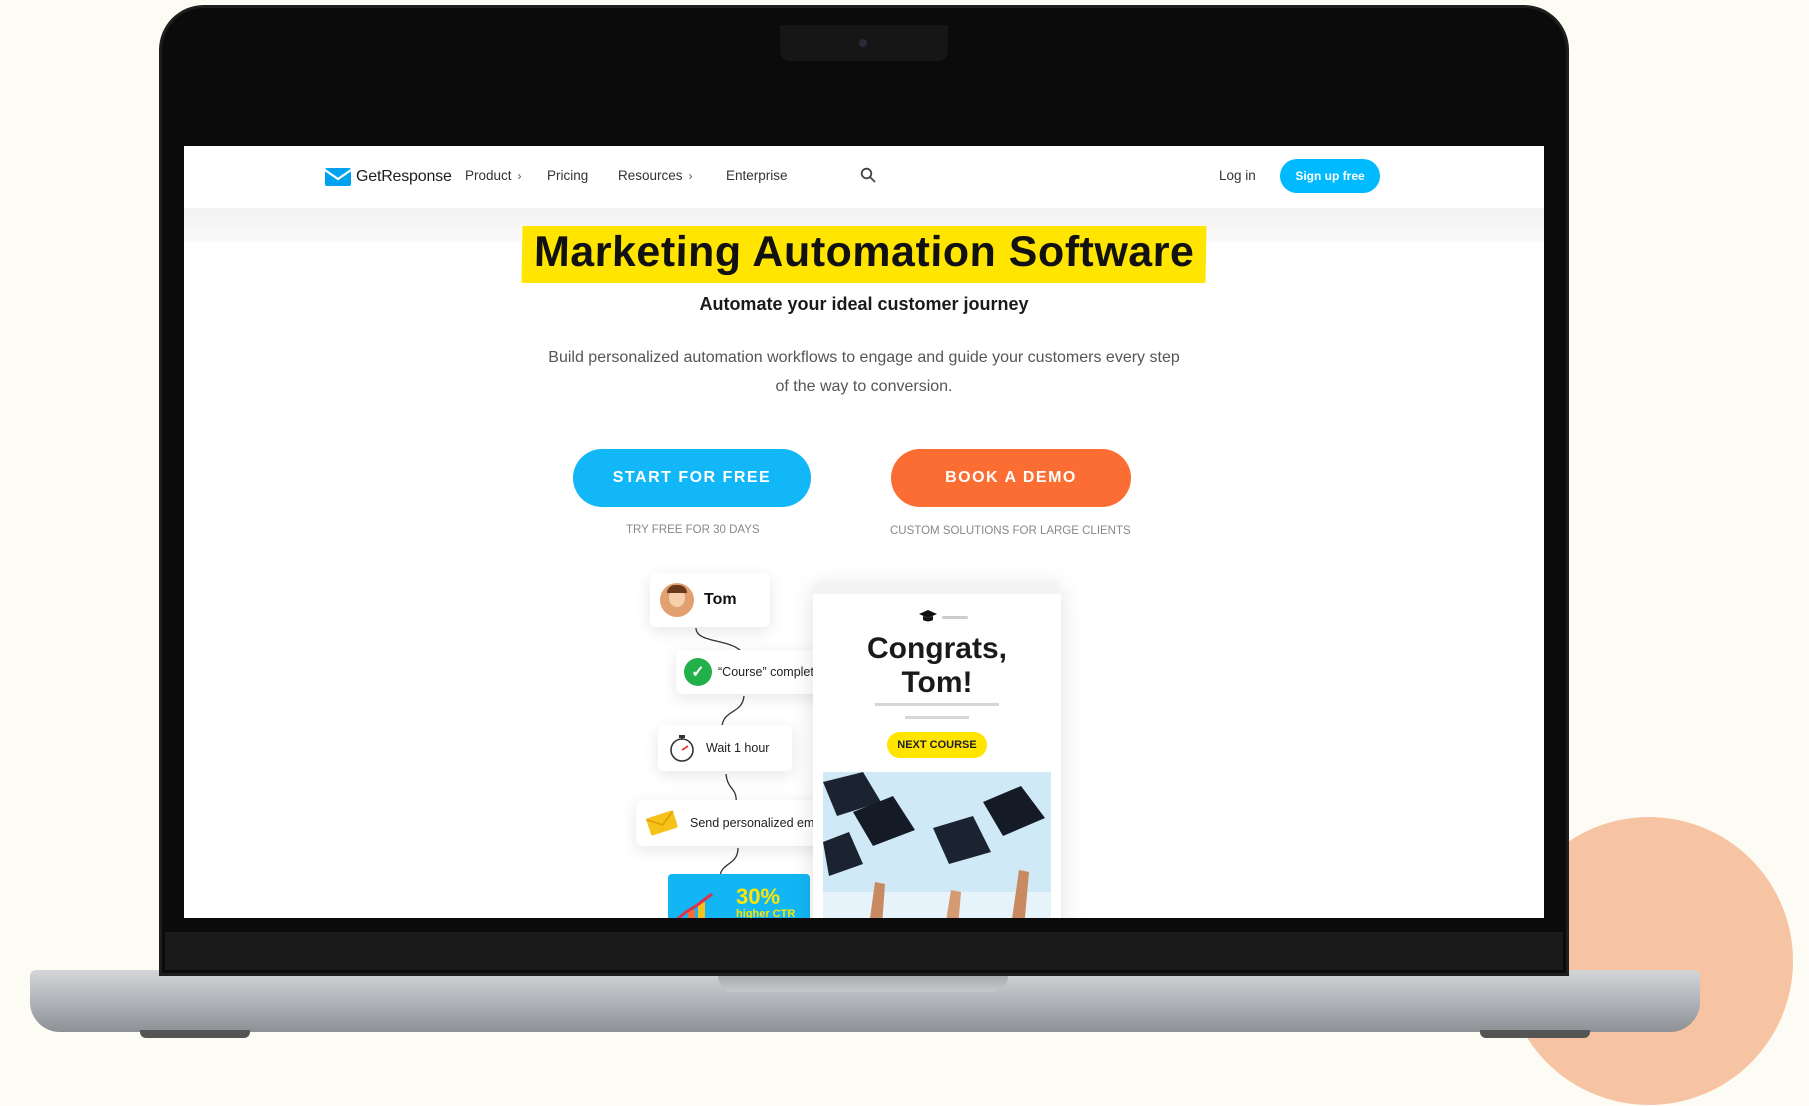 Image resolution: width=1809 pixels, height=1106 pixels. What do you see at coordinates (1237, 175) in the screenshot?
I see `login-link: Log in` at bounding box center [1237, 175].